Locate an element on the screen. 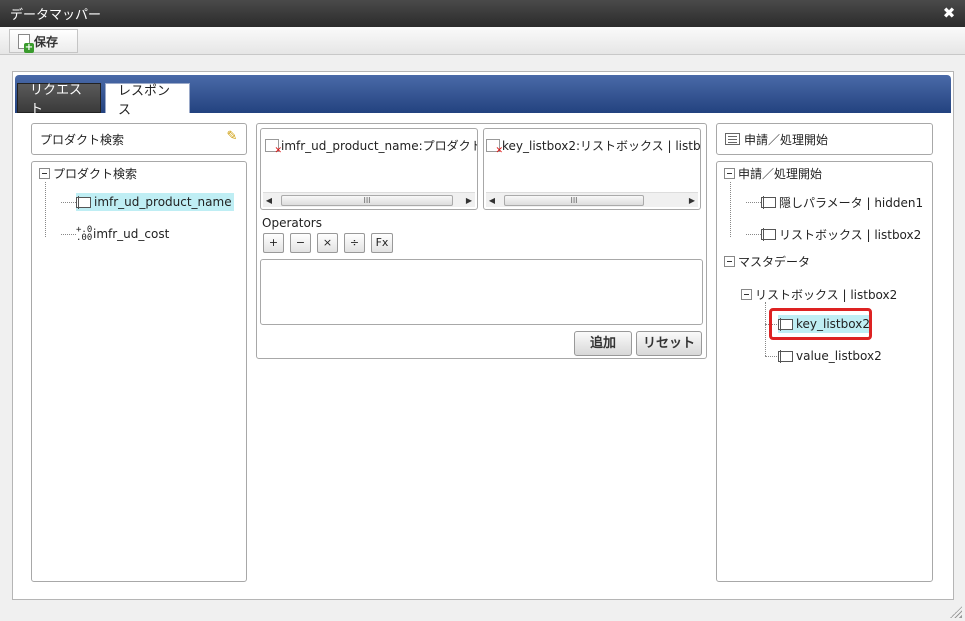  tree-node-label: マスタデータ is located at coordinates (774, 261).